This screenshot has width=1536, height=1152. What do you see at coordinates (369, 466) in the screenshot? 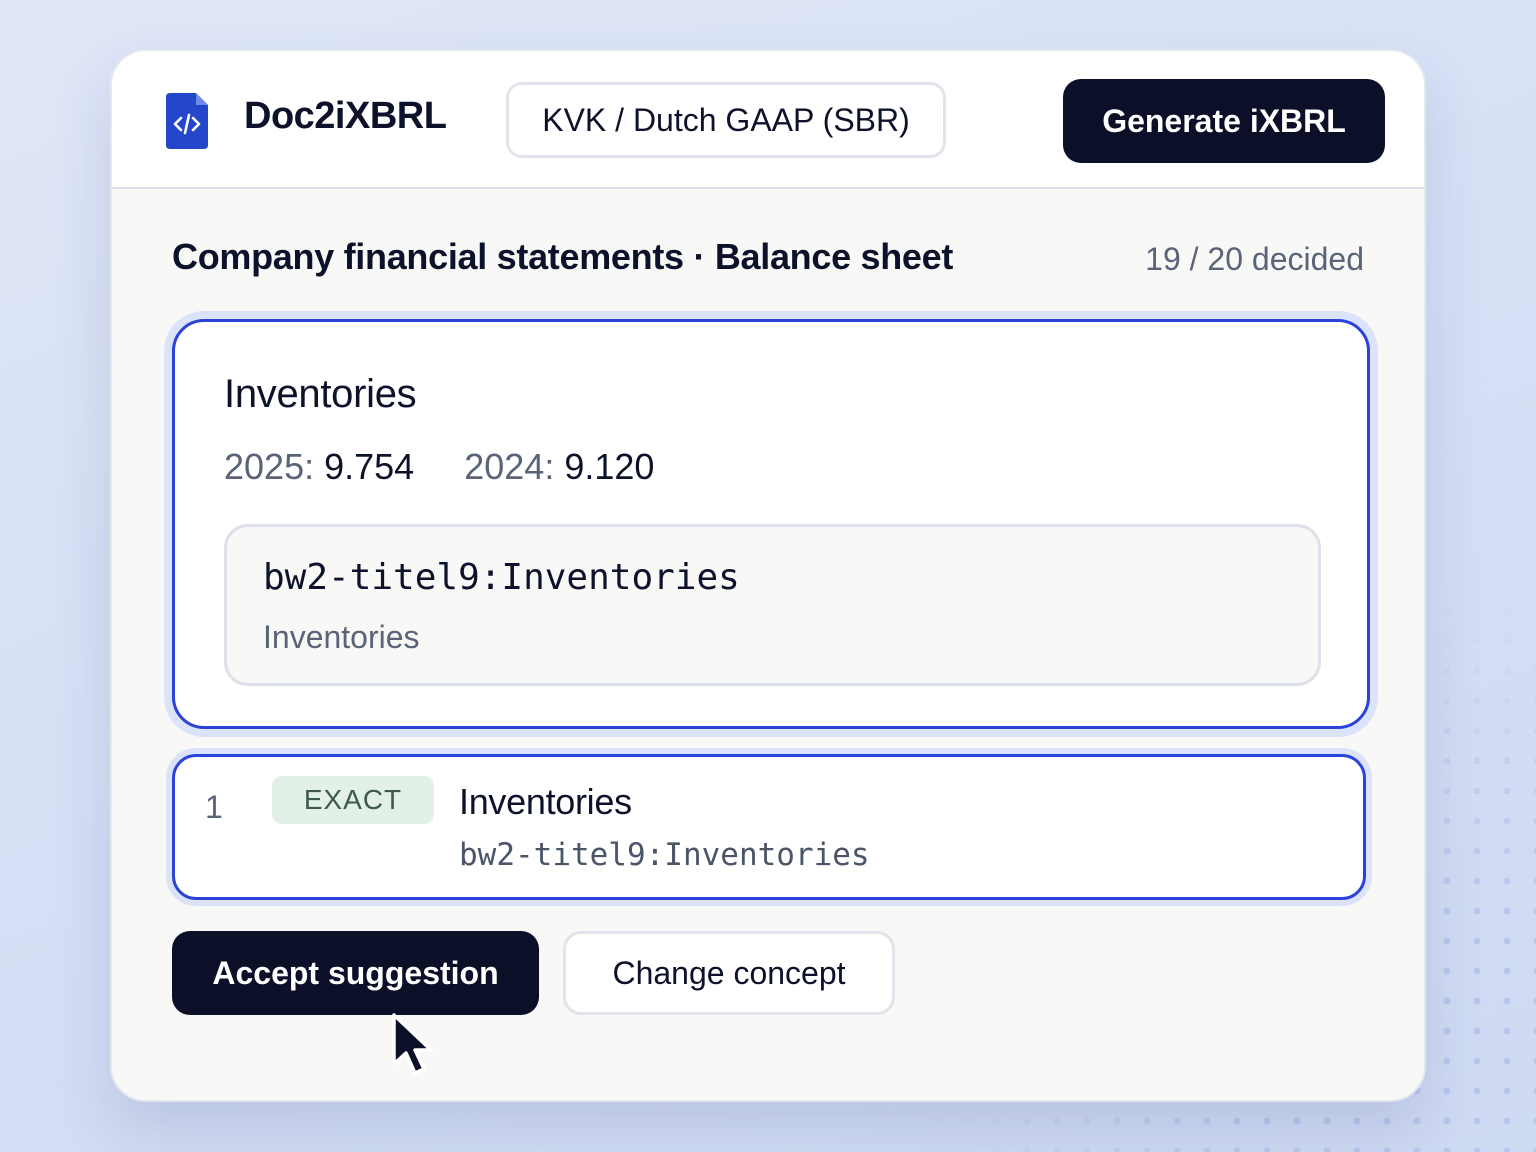
I see `year-value: 9.754` at bounding box center [369, 466].